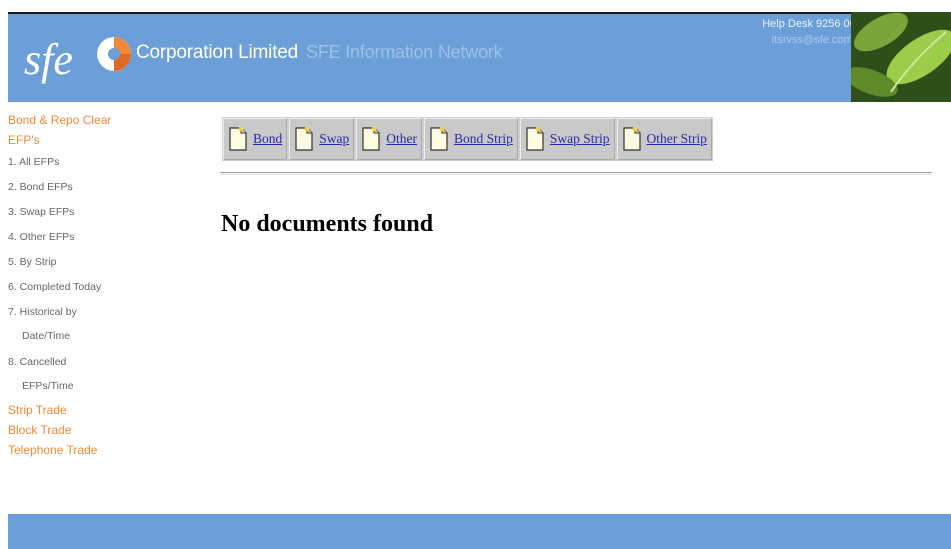  Describe the element at coordinates (327, 224) in the screenshot. I see `empty-results-message: No documents found` at that location.